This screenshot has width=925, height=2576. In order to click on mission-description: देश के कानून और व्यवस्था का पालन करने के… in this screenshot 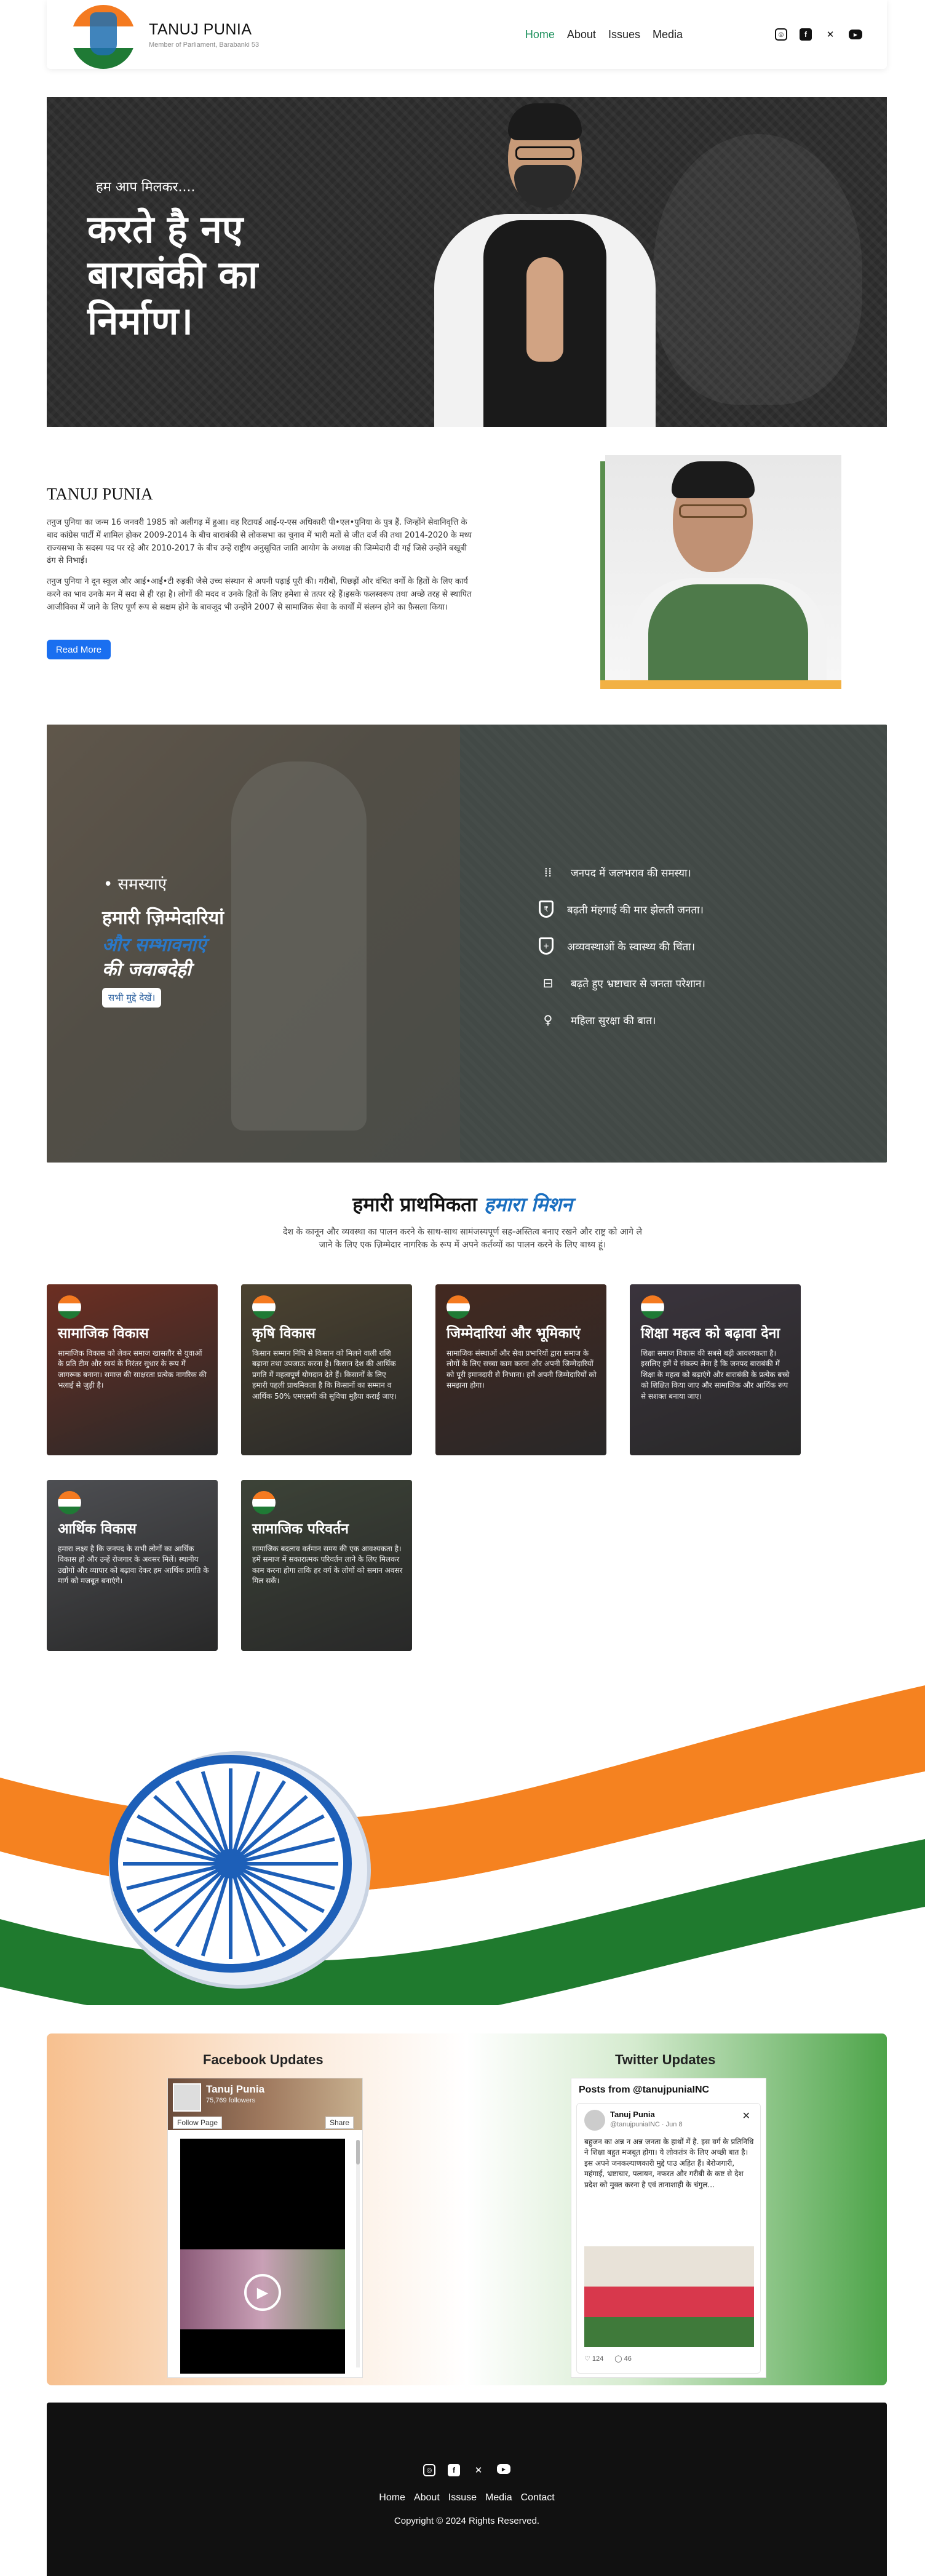, I will do `click(462, 1238)`.